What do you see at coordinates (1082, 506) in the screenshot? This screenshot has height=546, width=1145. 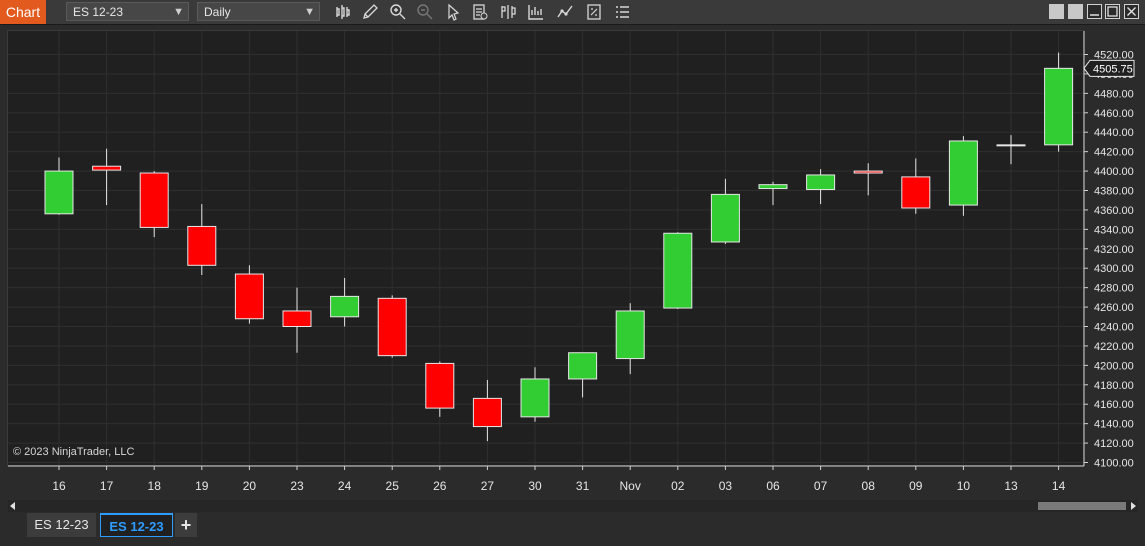 I see `scrollbar-thumb` at bounding box center [1082, 506].